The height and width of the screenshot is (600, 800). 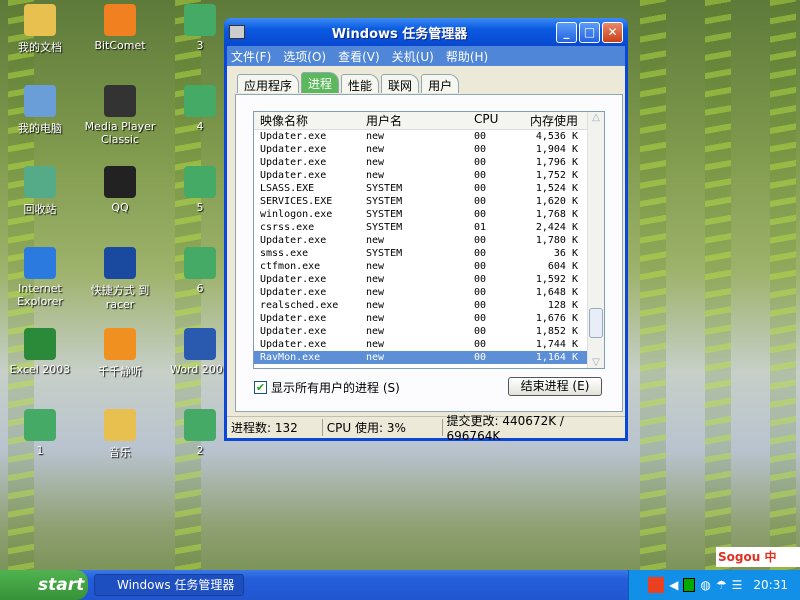 What do you see at coordinates (40, 352) in the screenshot?
I see `desktop-icon: Excel 2003` at bounding box center [40, 352].